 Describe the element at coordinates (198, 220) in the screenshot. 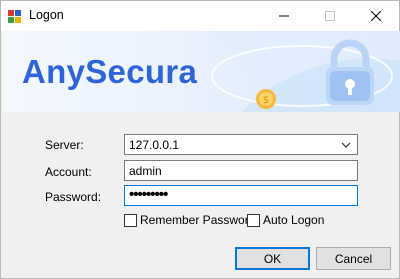

I see `remember-password-label: Remember Password` at that location.